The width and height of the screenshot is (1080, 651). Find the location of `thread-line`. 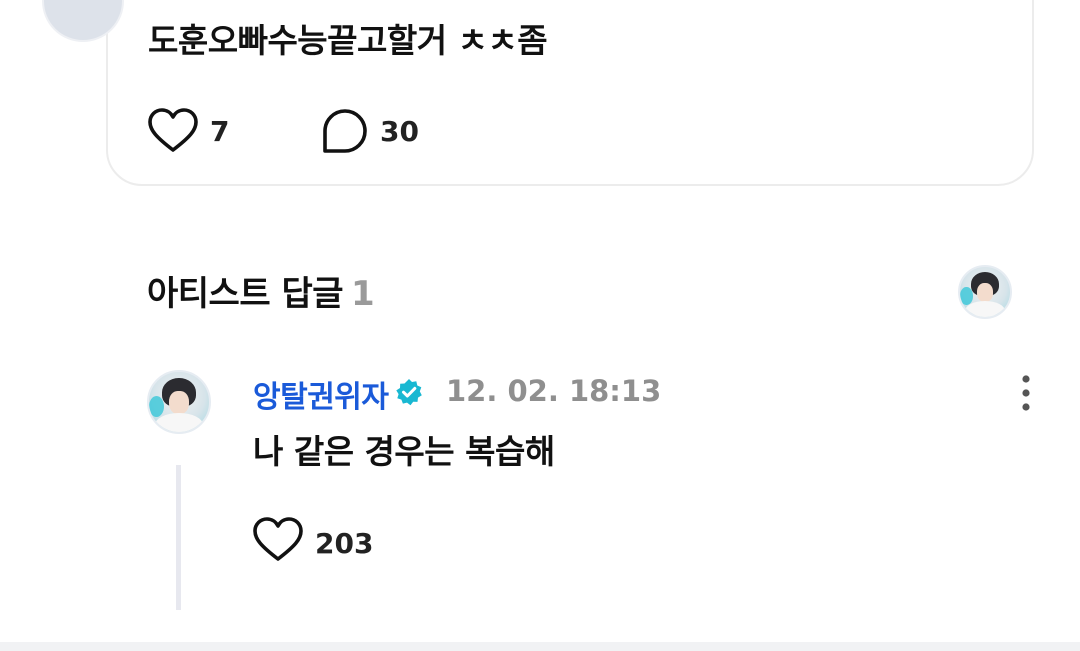

thread-line is located at coordinates (178, 537).